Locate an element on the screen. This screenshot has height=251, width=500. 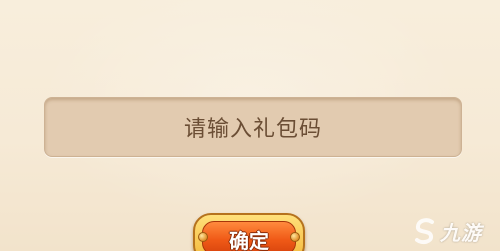
watermark-text: 九游 is located at coordinates (461, 232).